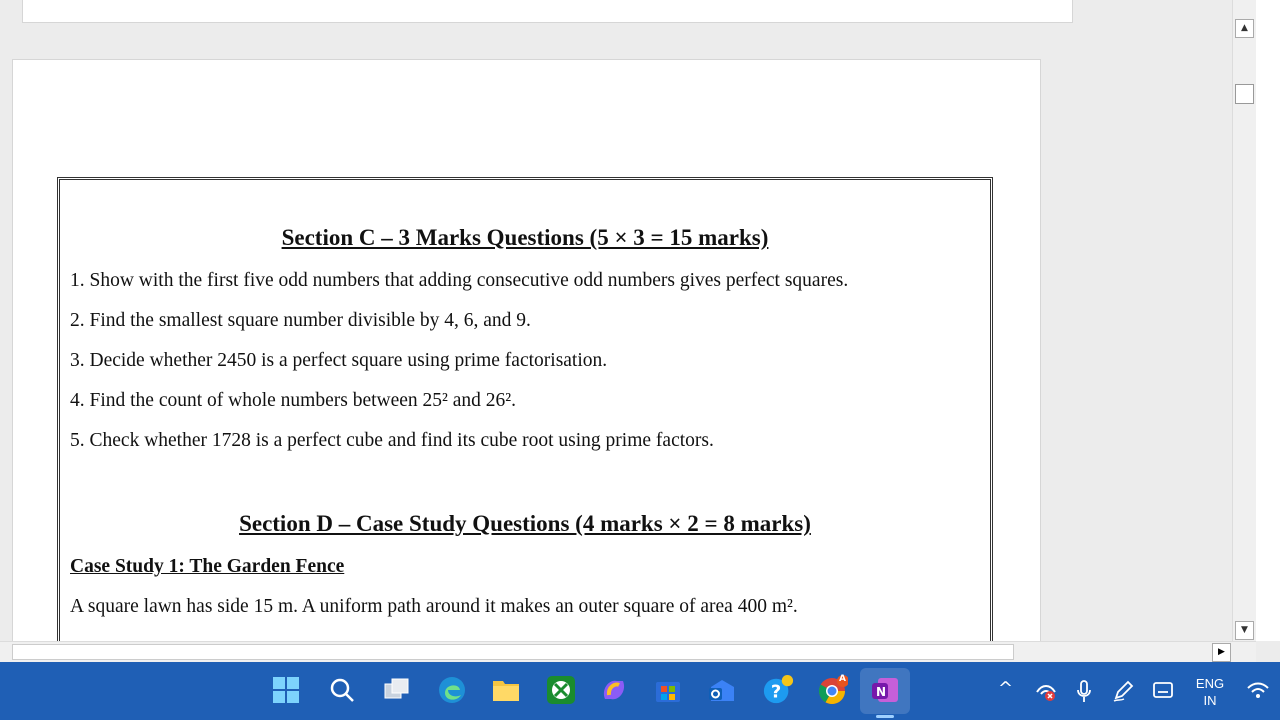 The width and height of the screenshot is (1280, 720). I want to click on touch-keyboard-icon, so click(1163, 692).